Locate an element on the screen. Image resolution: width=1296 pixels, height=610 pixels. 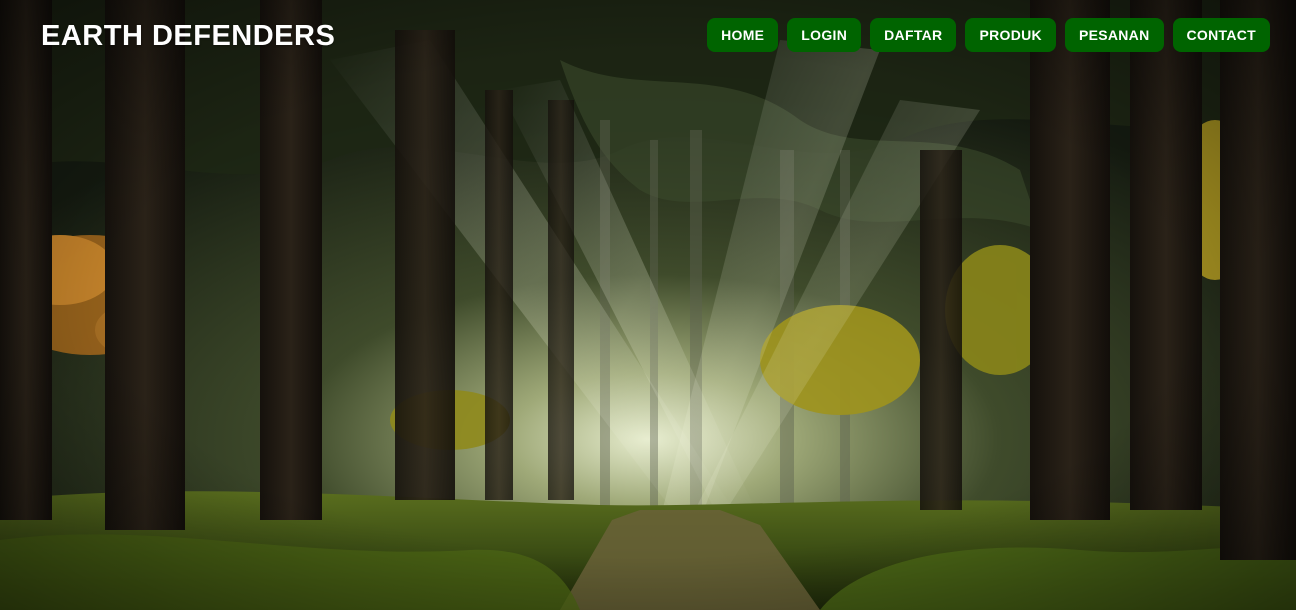
main-nav: HOME LOGIN DAFTAR PRODUK PESANAN CONTACT is located at coordinates (988, 35).